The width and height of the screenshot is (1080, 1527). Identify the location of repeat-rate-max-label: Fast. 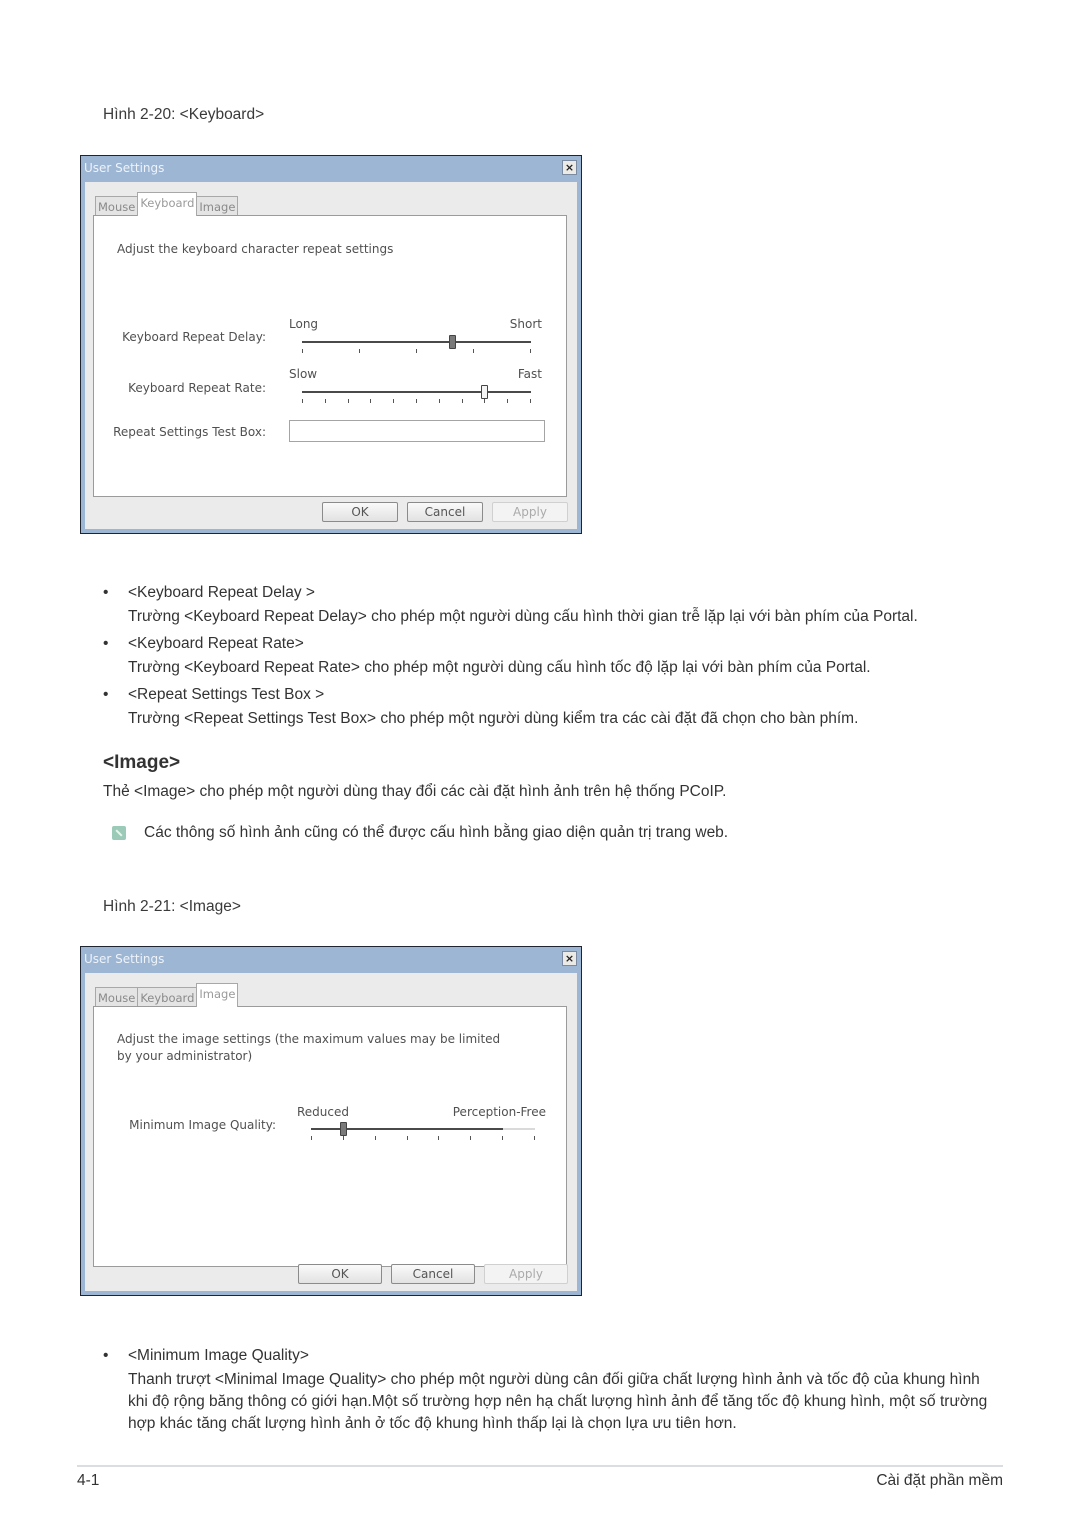
(529, 374).